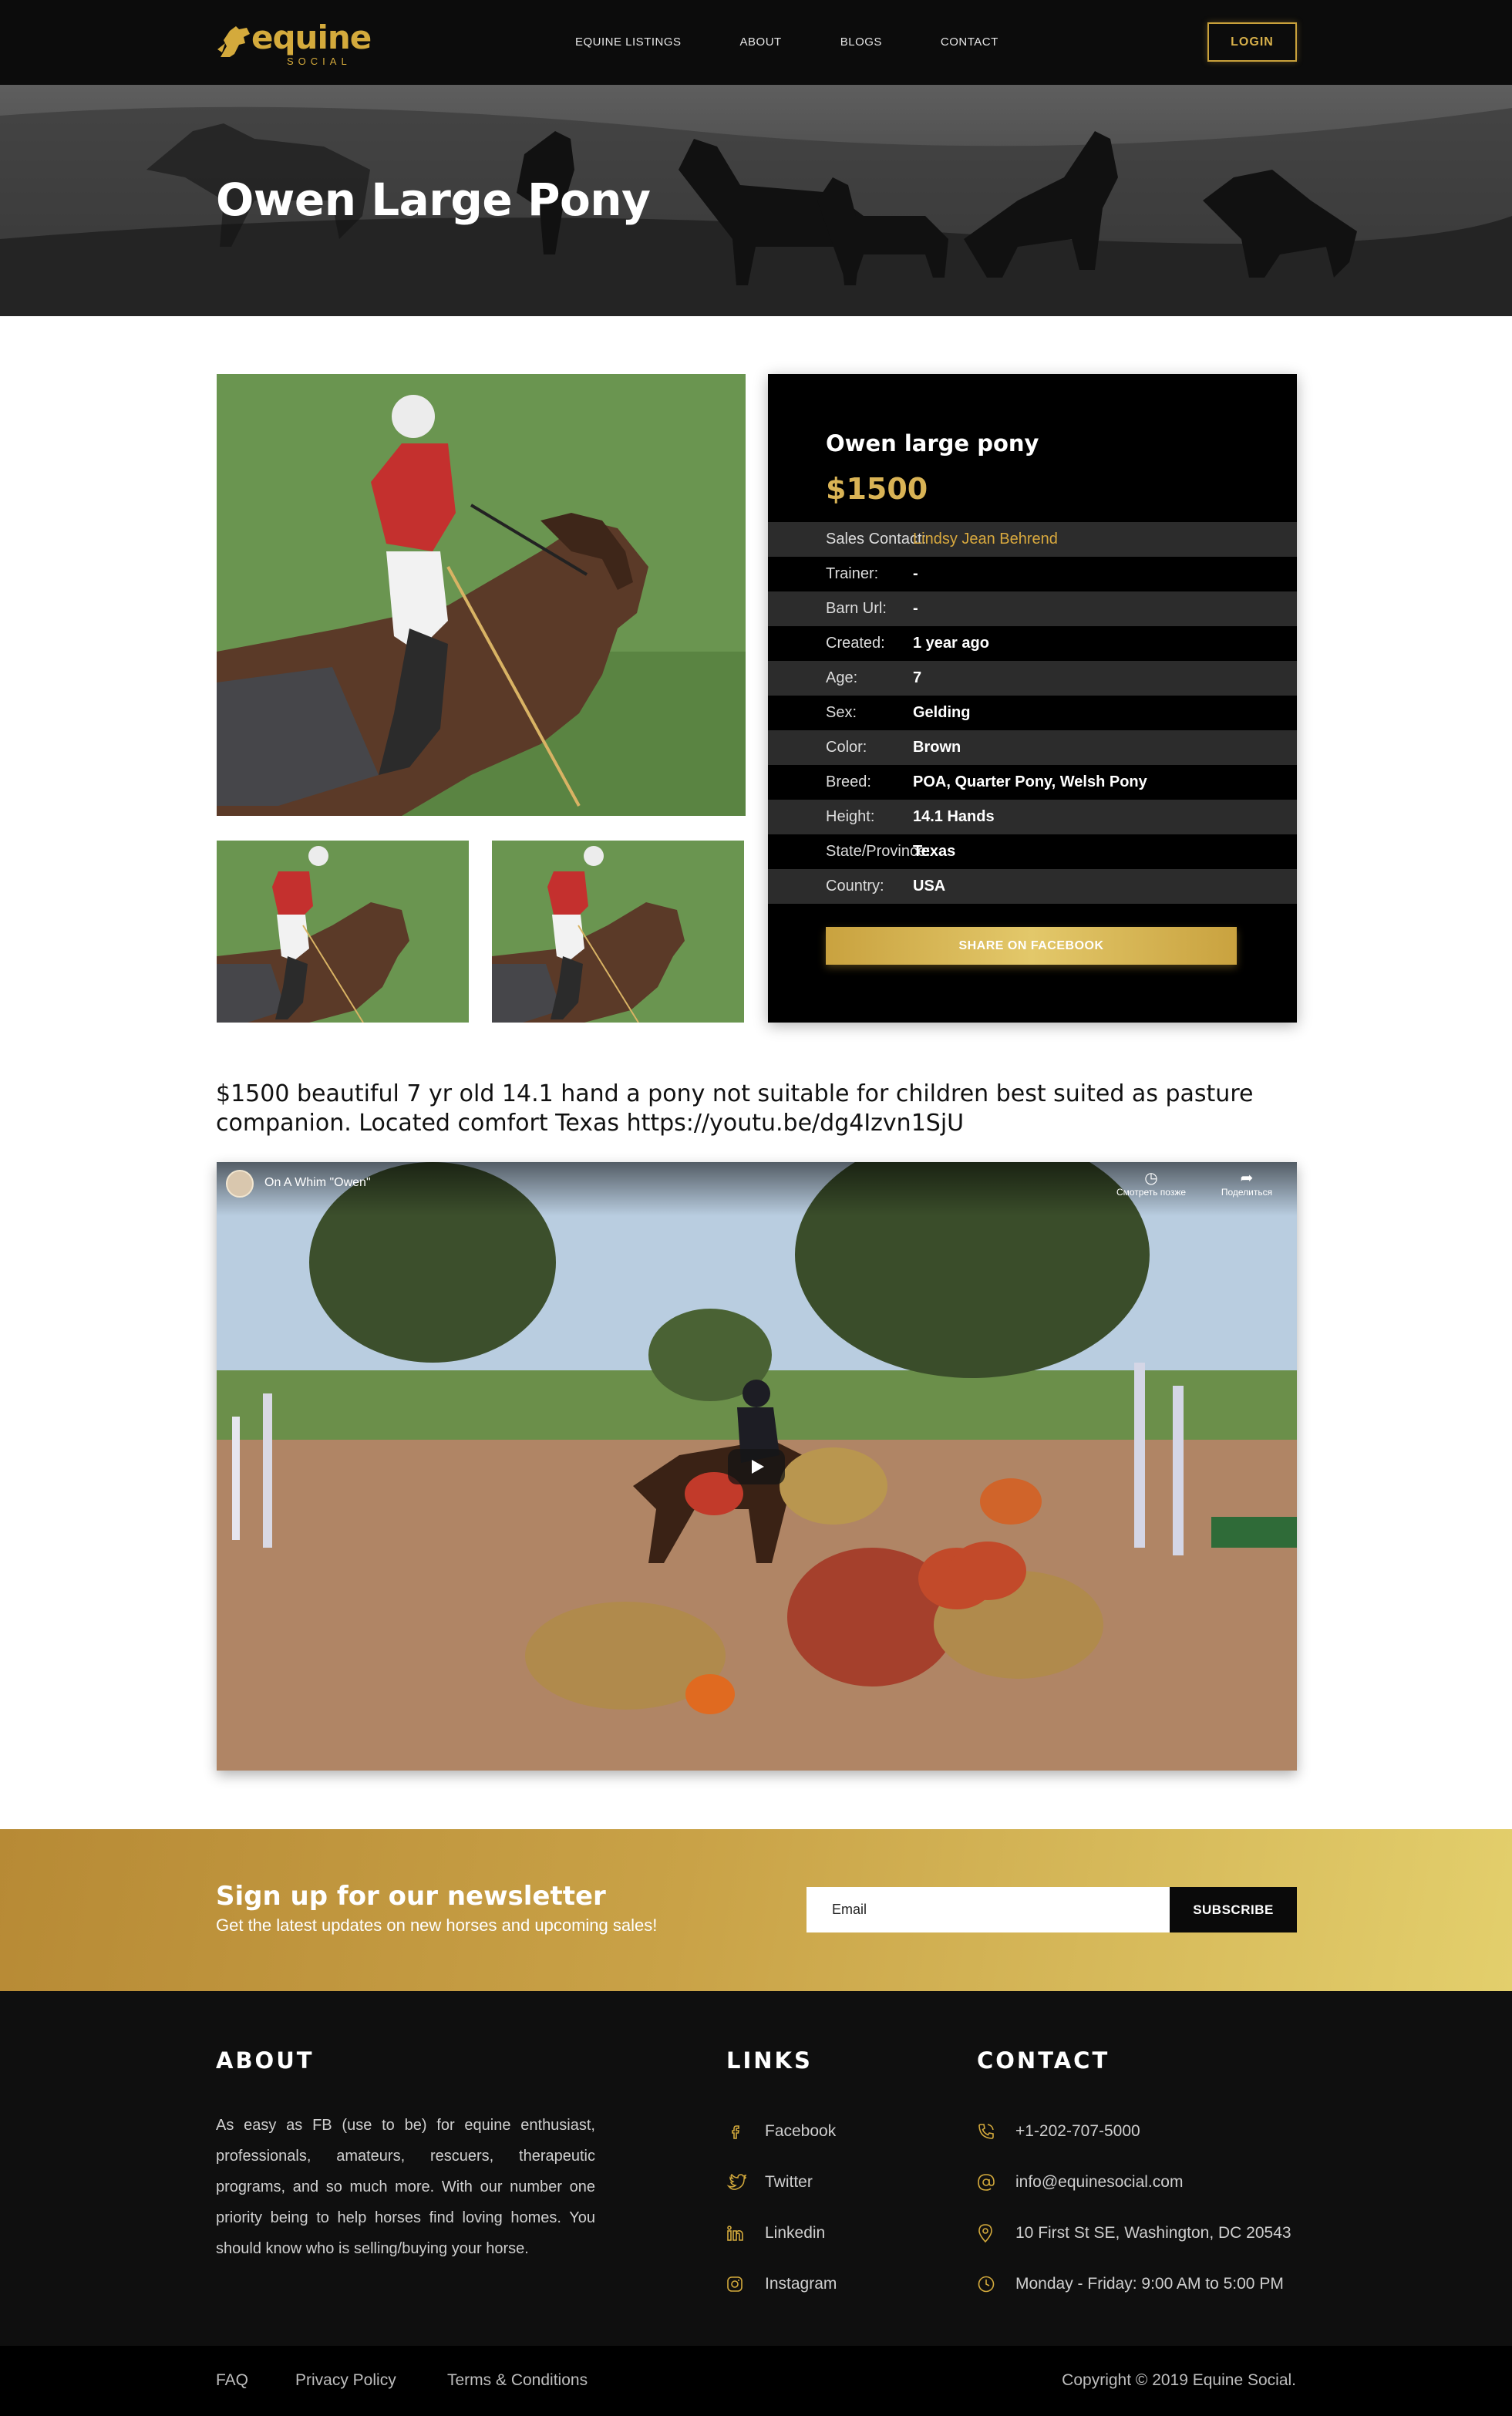 This screenshot has width=1512, height=2416. Describe the element at coordinates (1099, 2182) in the screenshot. I see `footer-contact-label: info@equinesocial.com` at that location.